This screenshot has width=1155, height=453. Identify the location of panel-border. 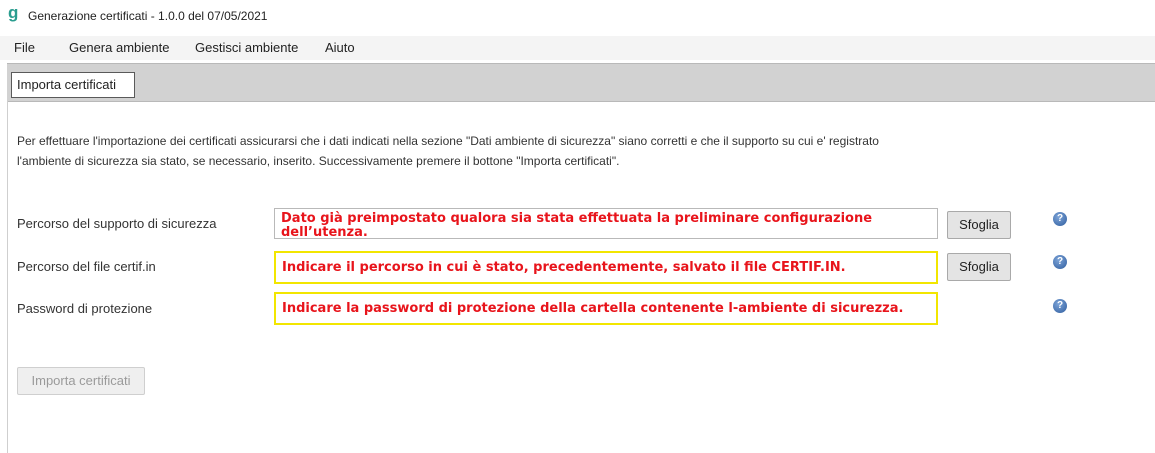
(7, 276).